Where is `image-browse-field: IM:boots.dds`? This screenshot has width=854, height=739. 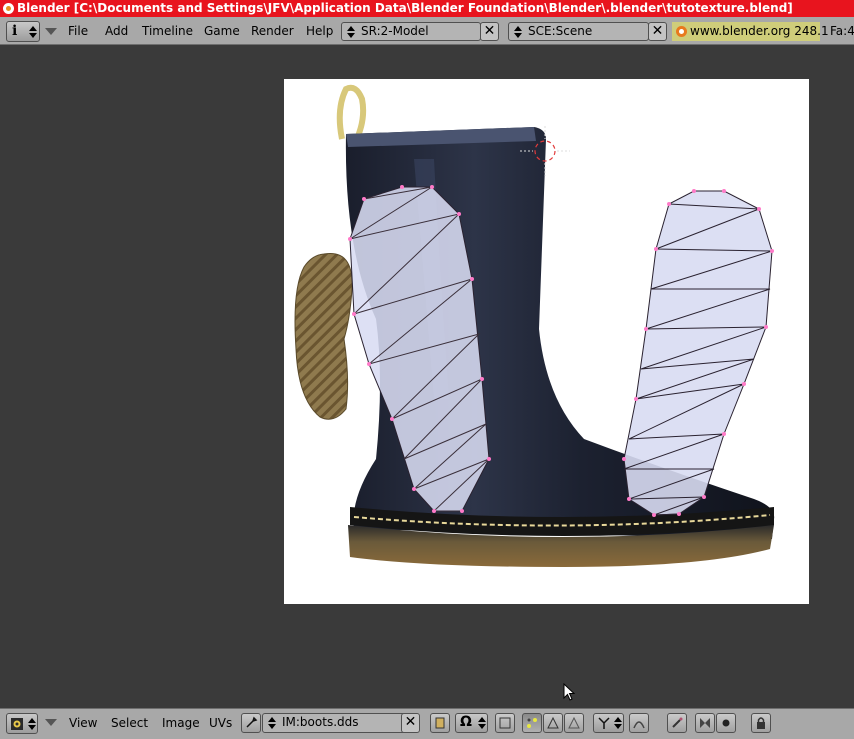
image-browse-field: IM:boots.dds is located at coordinates (334, 723).